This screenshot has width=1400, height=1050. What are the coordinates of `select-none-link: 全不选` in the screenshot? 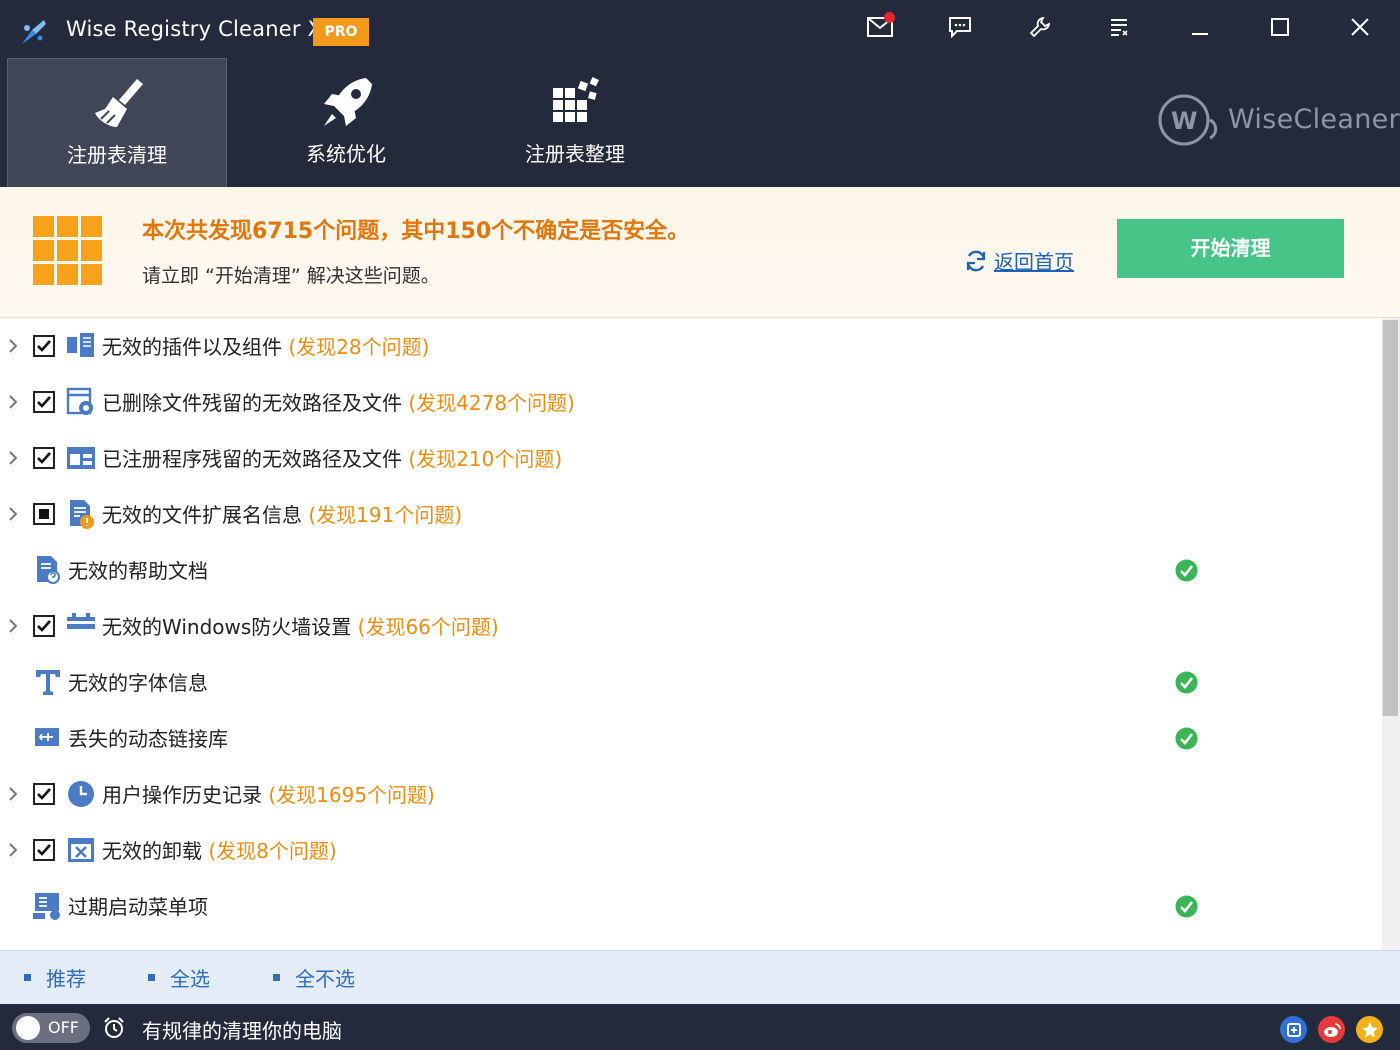 It's located at (314, 977).